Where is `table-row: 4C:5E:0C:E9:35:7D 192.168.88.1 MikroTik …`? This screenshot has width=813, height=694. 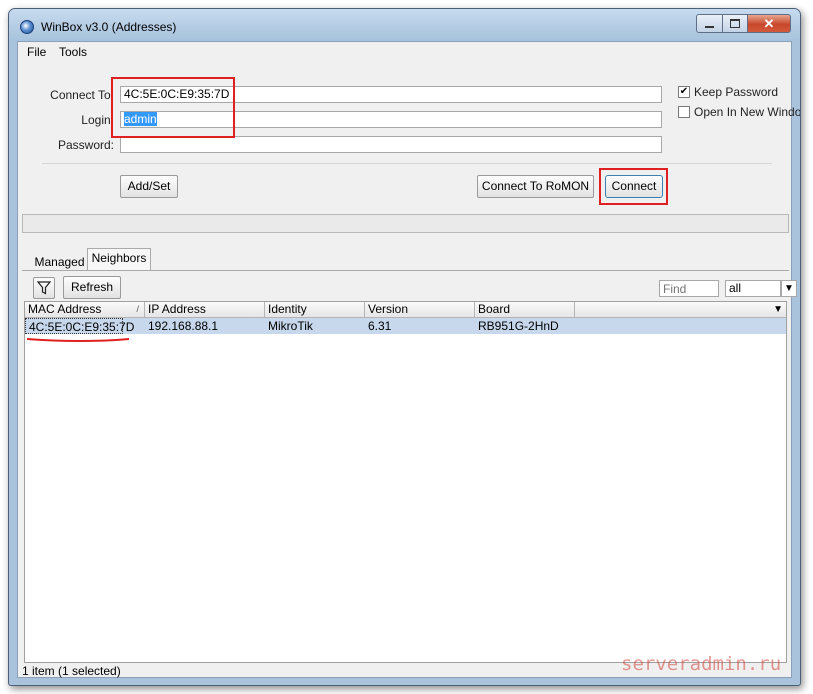 table-row: 4C:5E:0C:E9:35:7D 192.168.88.1 MikroTik … is located at coordinates (405, 326).